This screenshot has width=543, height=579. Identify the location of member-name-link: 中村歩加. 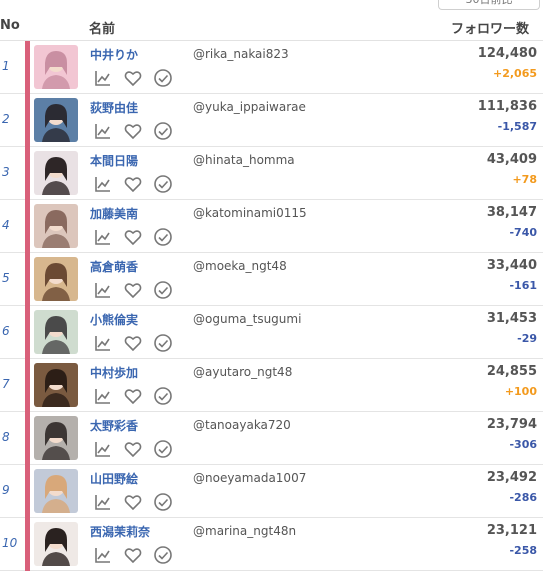
(114, 372).